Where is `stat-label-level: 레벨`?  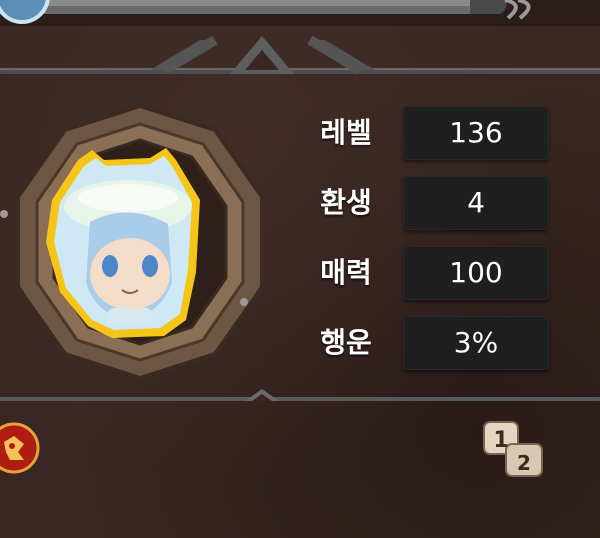 stat-label-level: 레벨 is located at coordinates (346, 132).